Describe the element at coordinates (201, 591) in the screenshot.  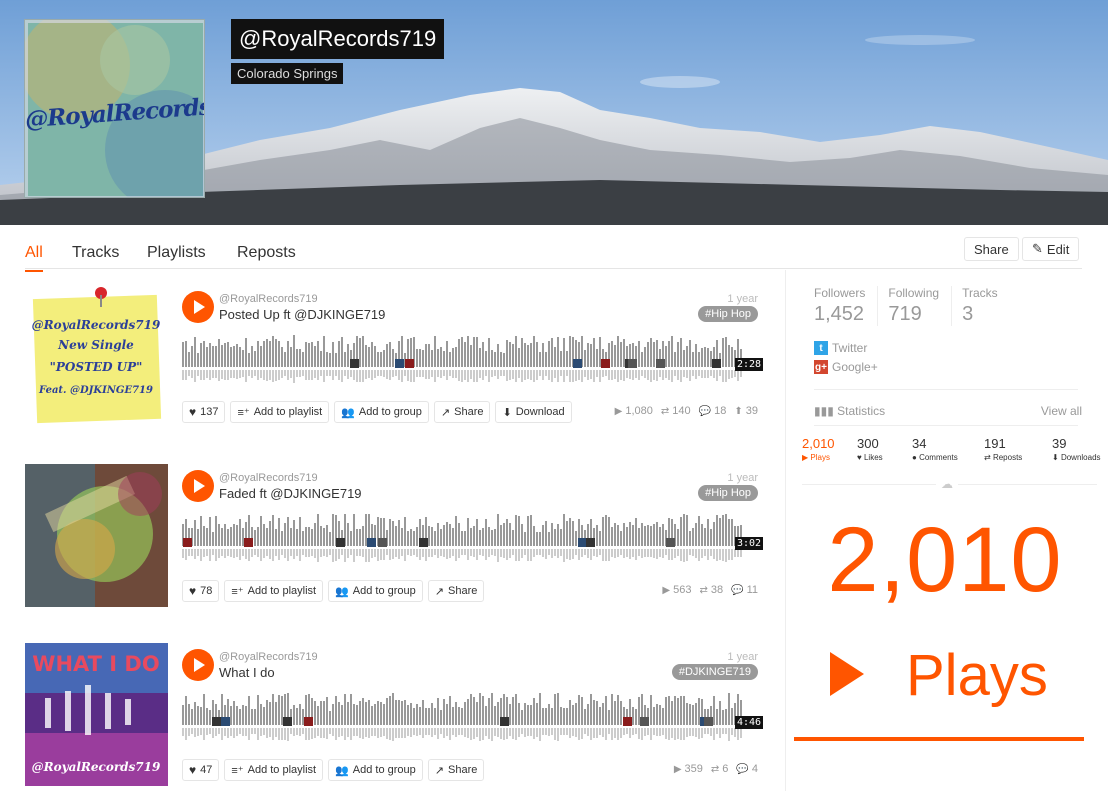
I see `like-button: ♥ 78` at that location.